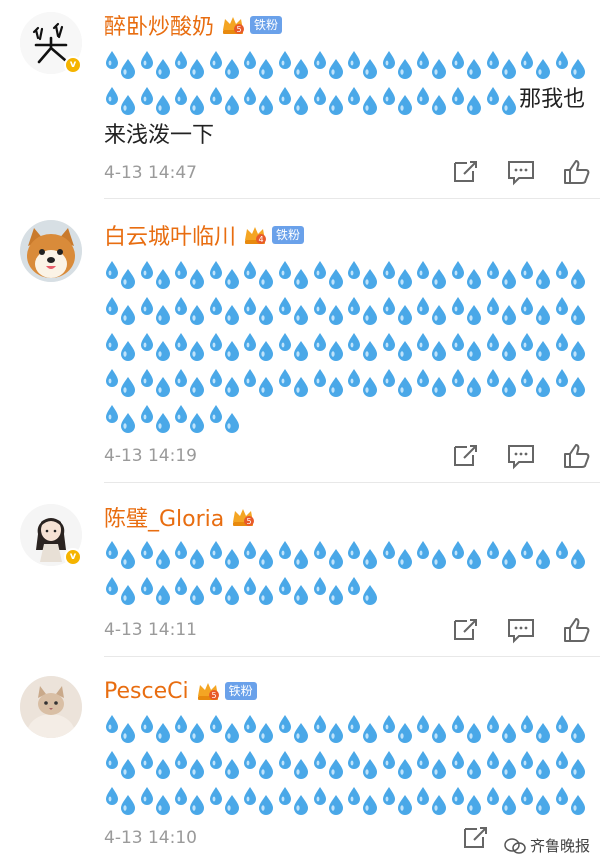  I want to click on shiba-dog-icon, so click(51, 251).